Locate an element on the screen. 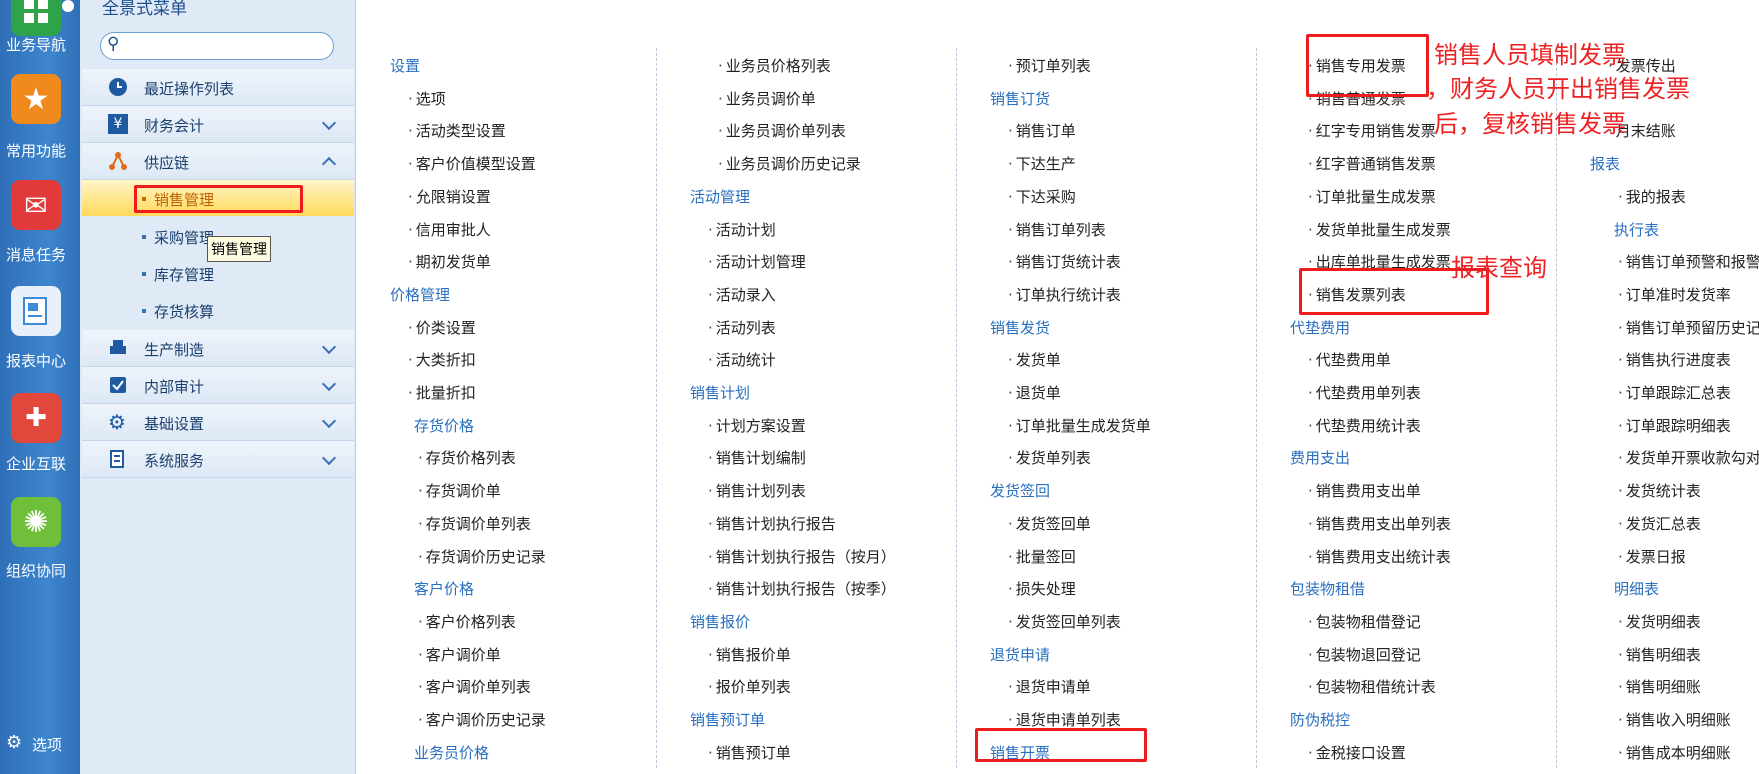 This screenshot has width=1759, height=774. menu-item: 活动录入 is located at coordinates (742, 294).